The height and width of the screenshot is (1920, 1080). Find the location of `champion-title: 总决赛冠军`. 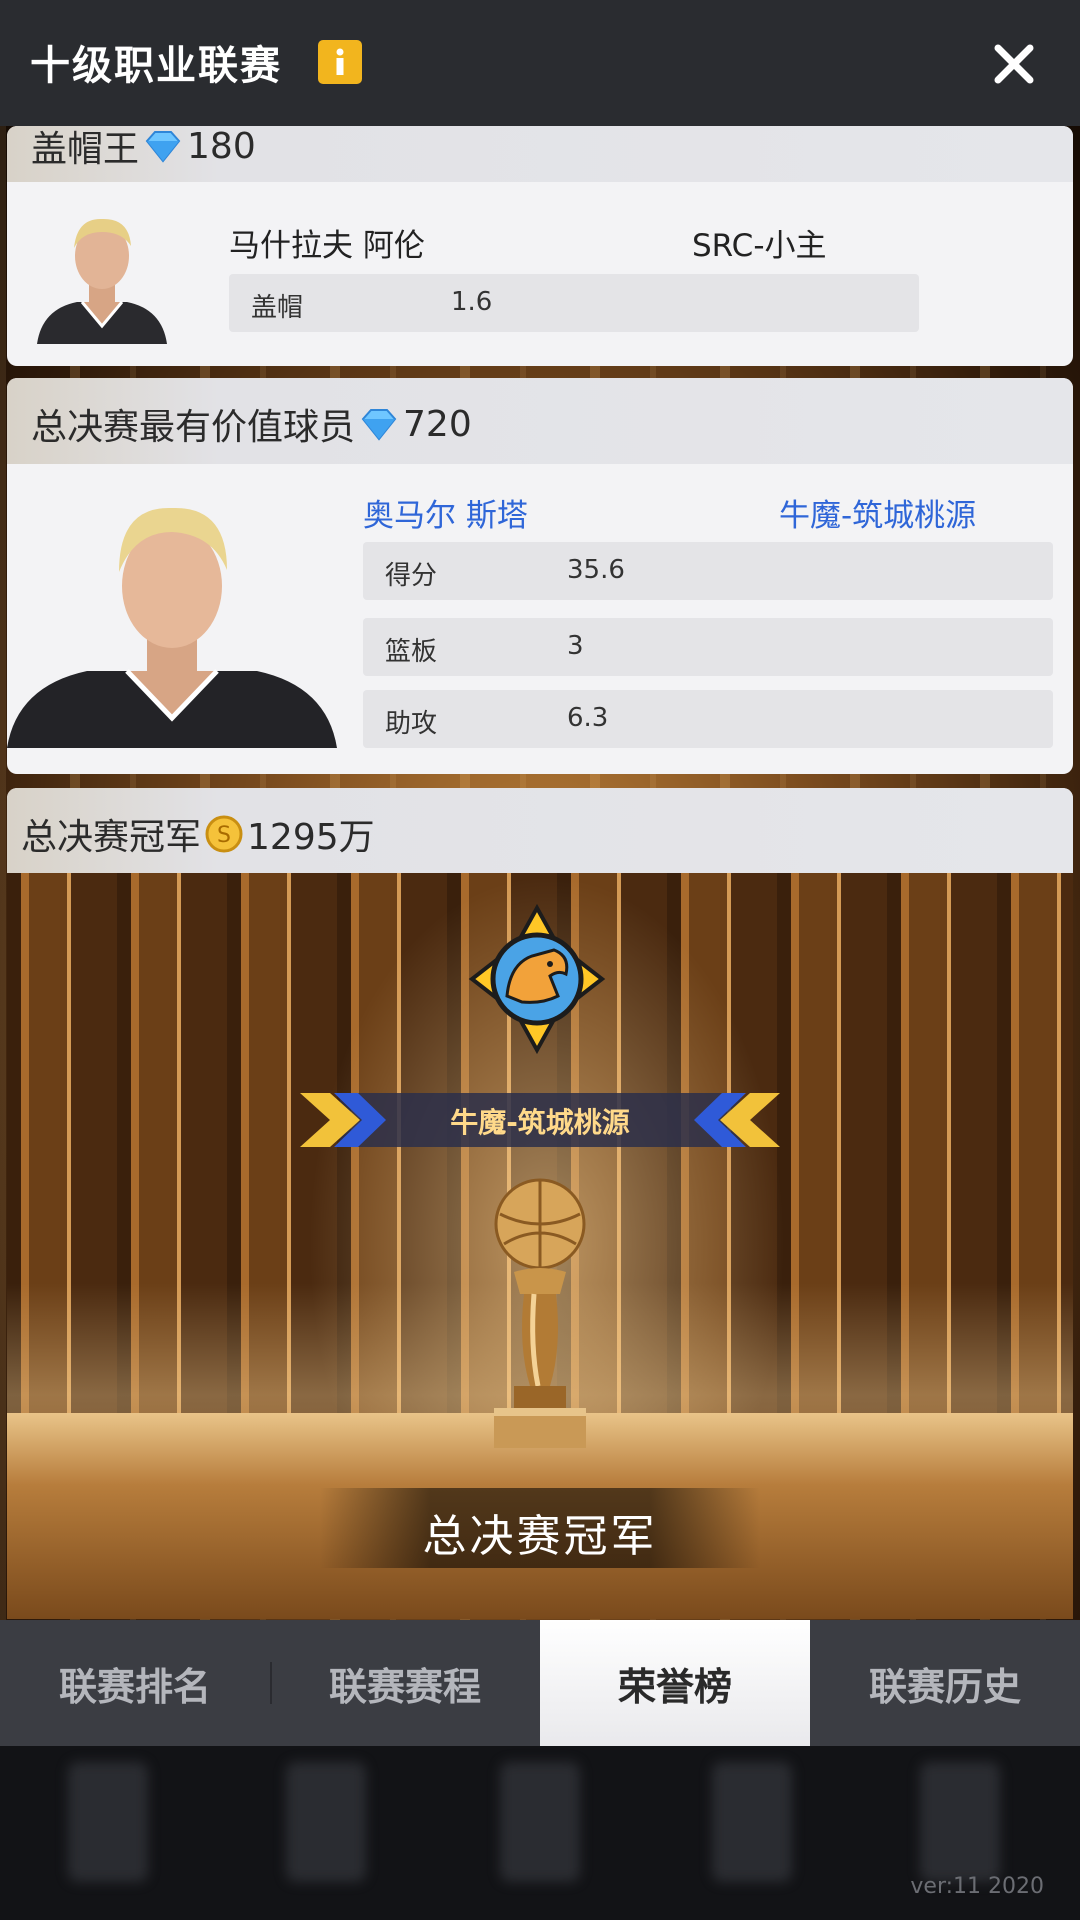

champion-title: 总决赛冠军 is located at coordinates (540, 1536).